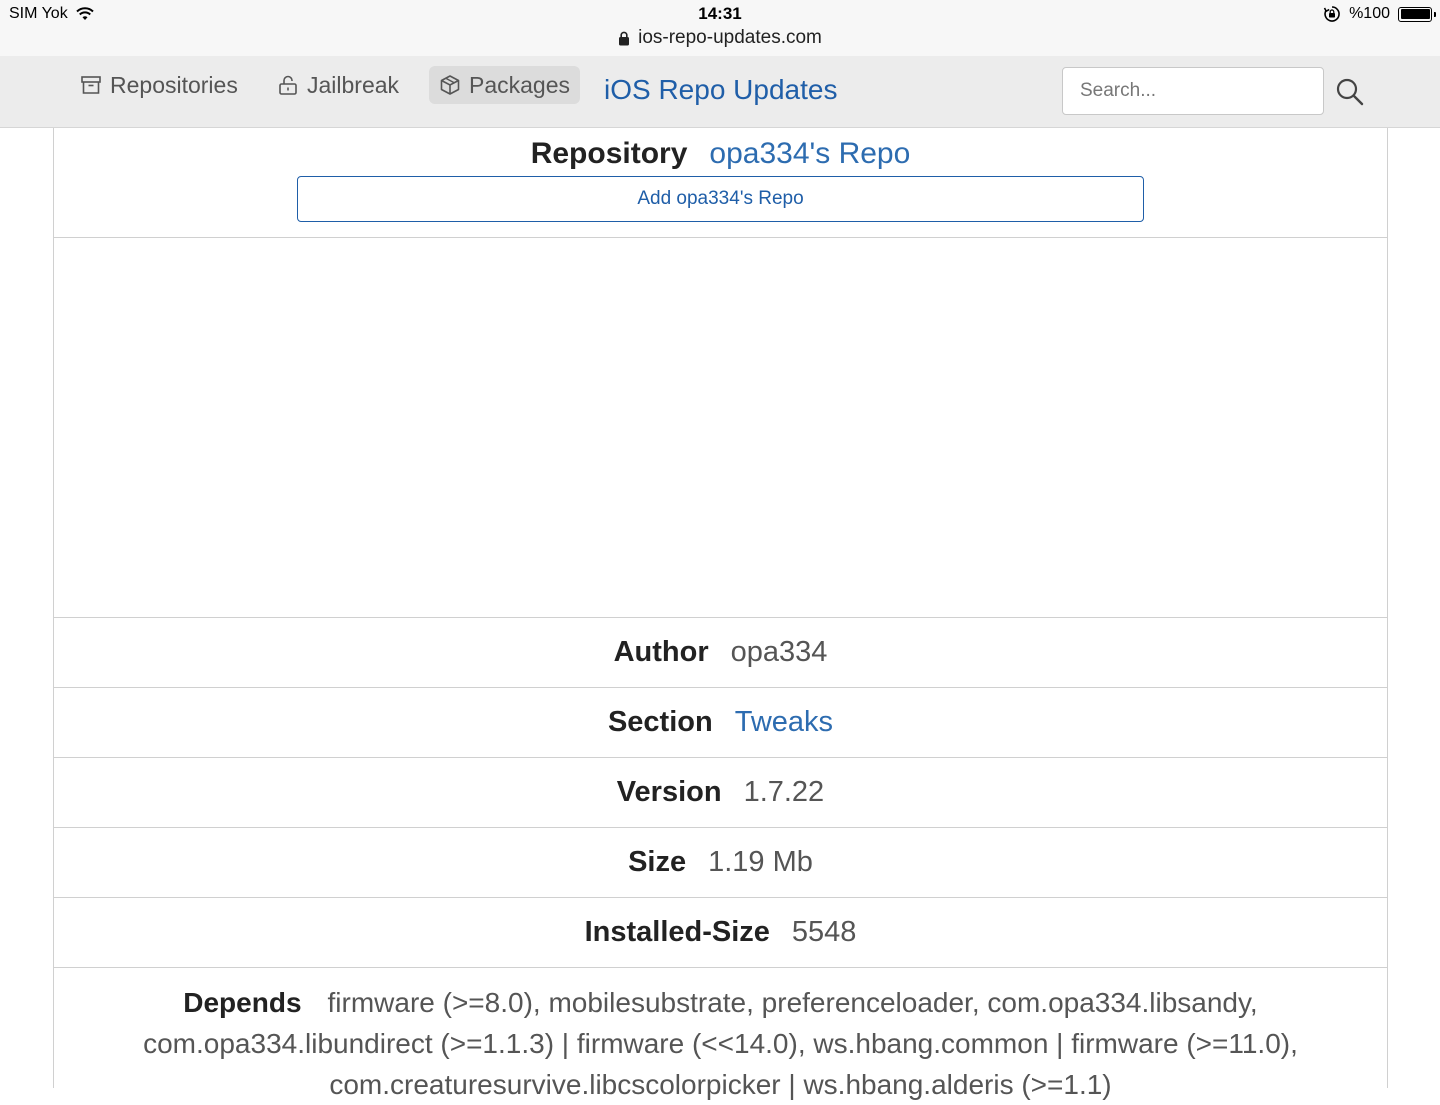 This screenshot has height=1105, width=1440. What do you see at coordinates (174, 84) in the screenshot?
I see `nav-label-repositories: Repositories` at bounding box center [174, 84].